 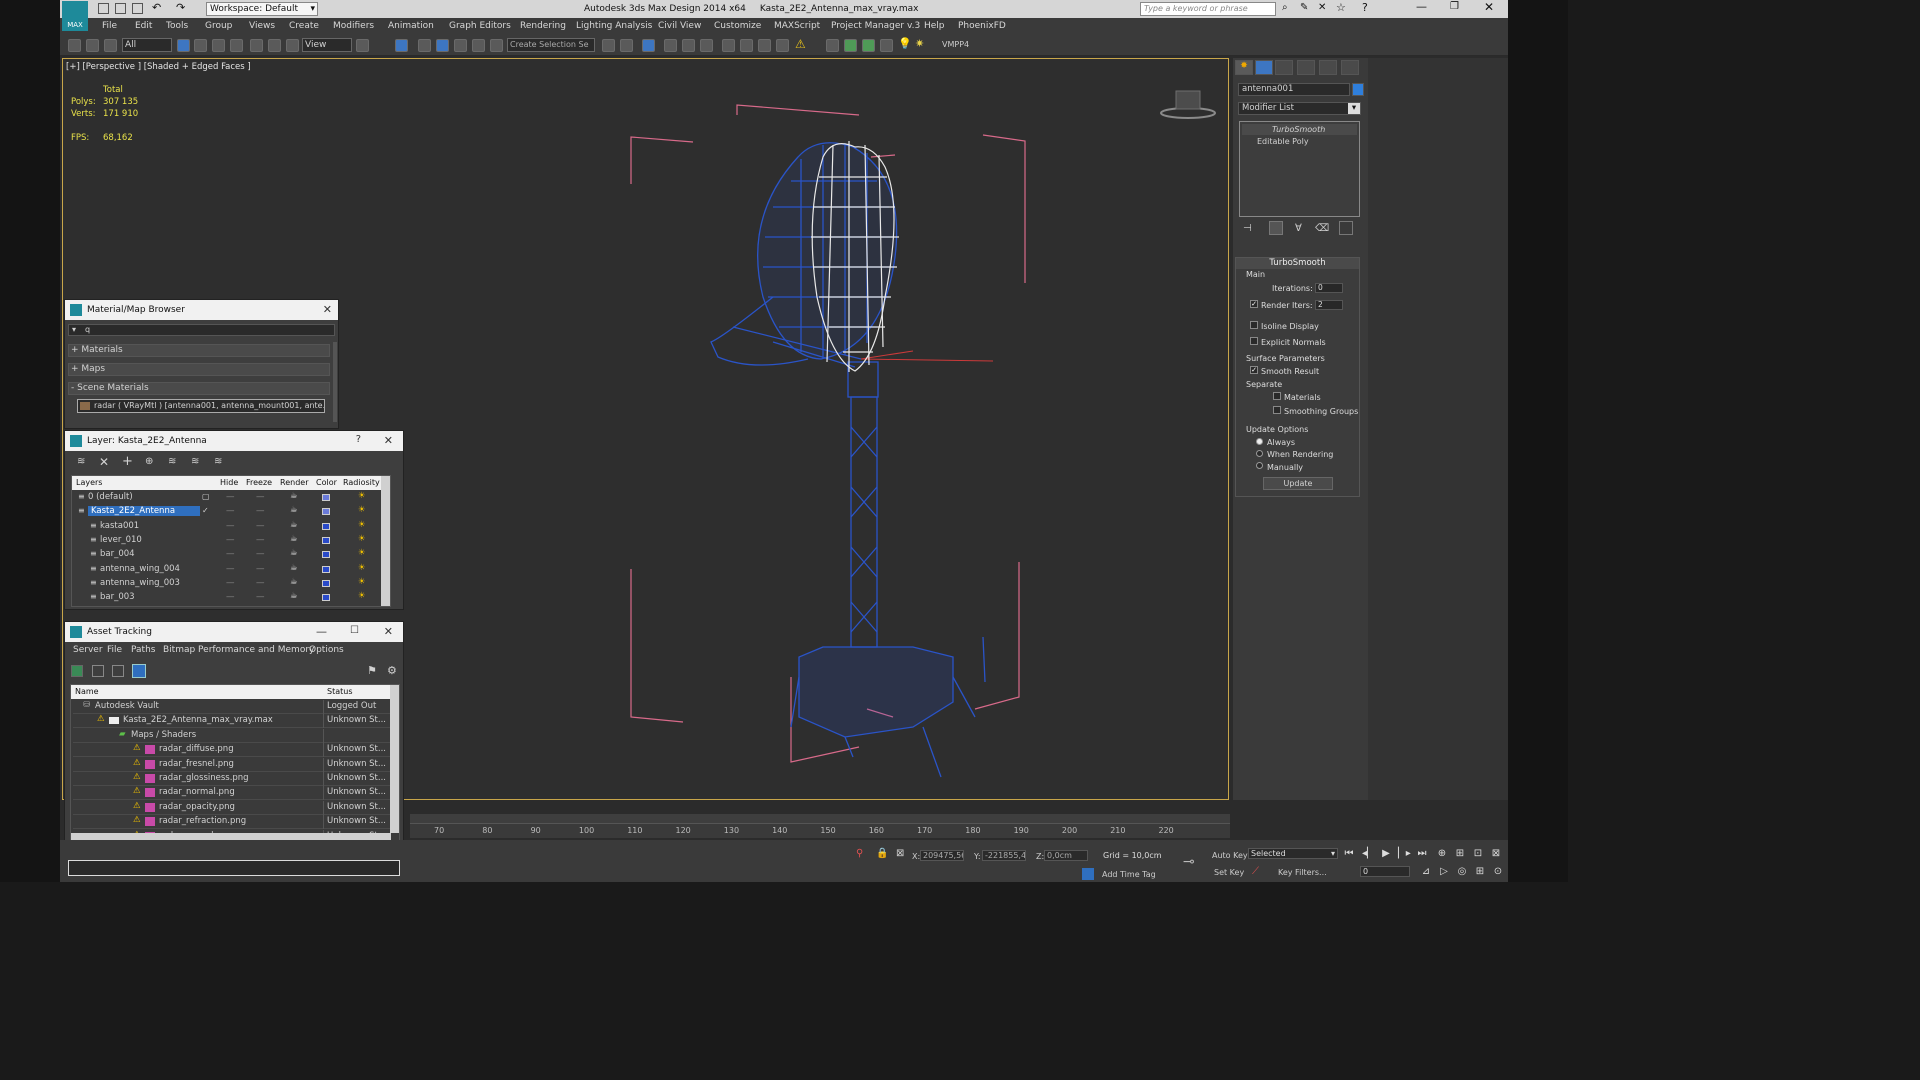 I want to click on key-icon: ⟋, so click(x=1255, y=871).